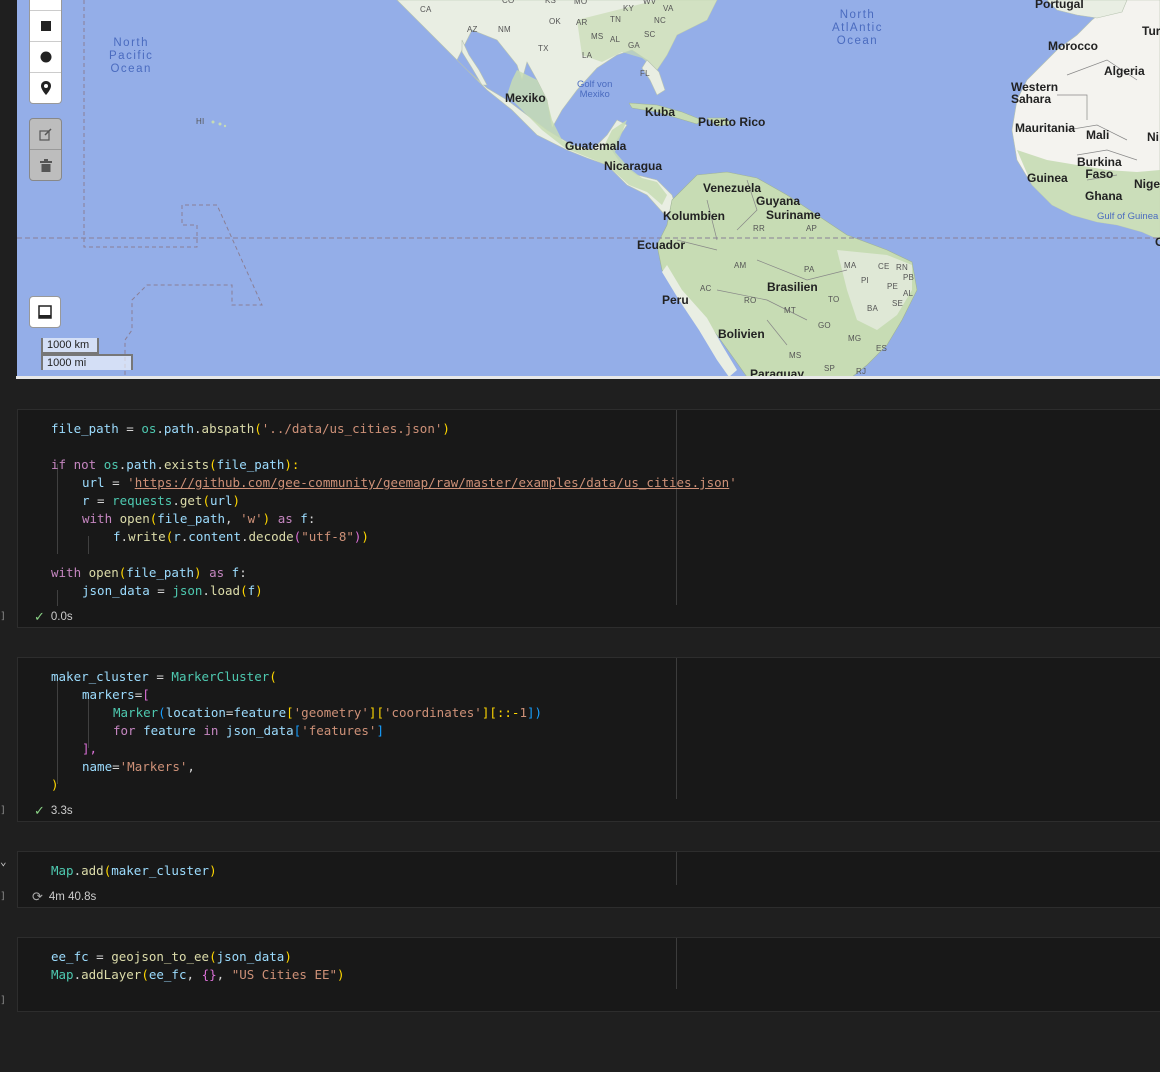  I want to click on state-label: MA, so click(850, 265).